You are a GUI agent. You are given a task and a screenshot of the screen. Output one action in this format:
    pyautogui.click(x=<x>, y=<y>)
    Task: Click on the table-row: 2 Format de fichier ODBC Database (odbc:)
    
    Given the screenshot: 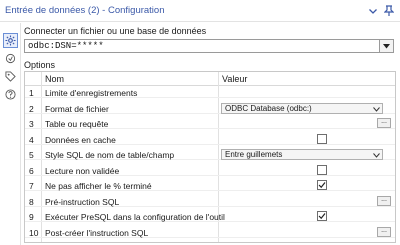 What is the action you would take?
    pyautogui.click(x=210, y=108)
    